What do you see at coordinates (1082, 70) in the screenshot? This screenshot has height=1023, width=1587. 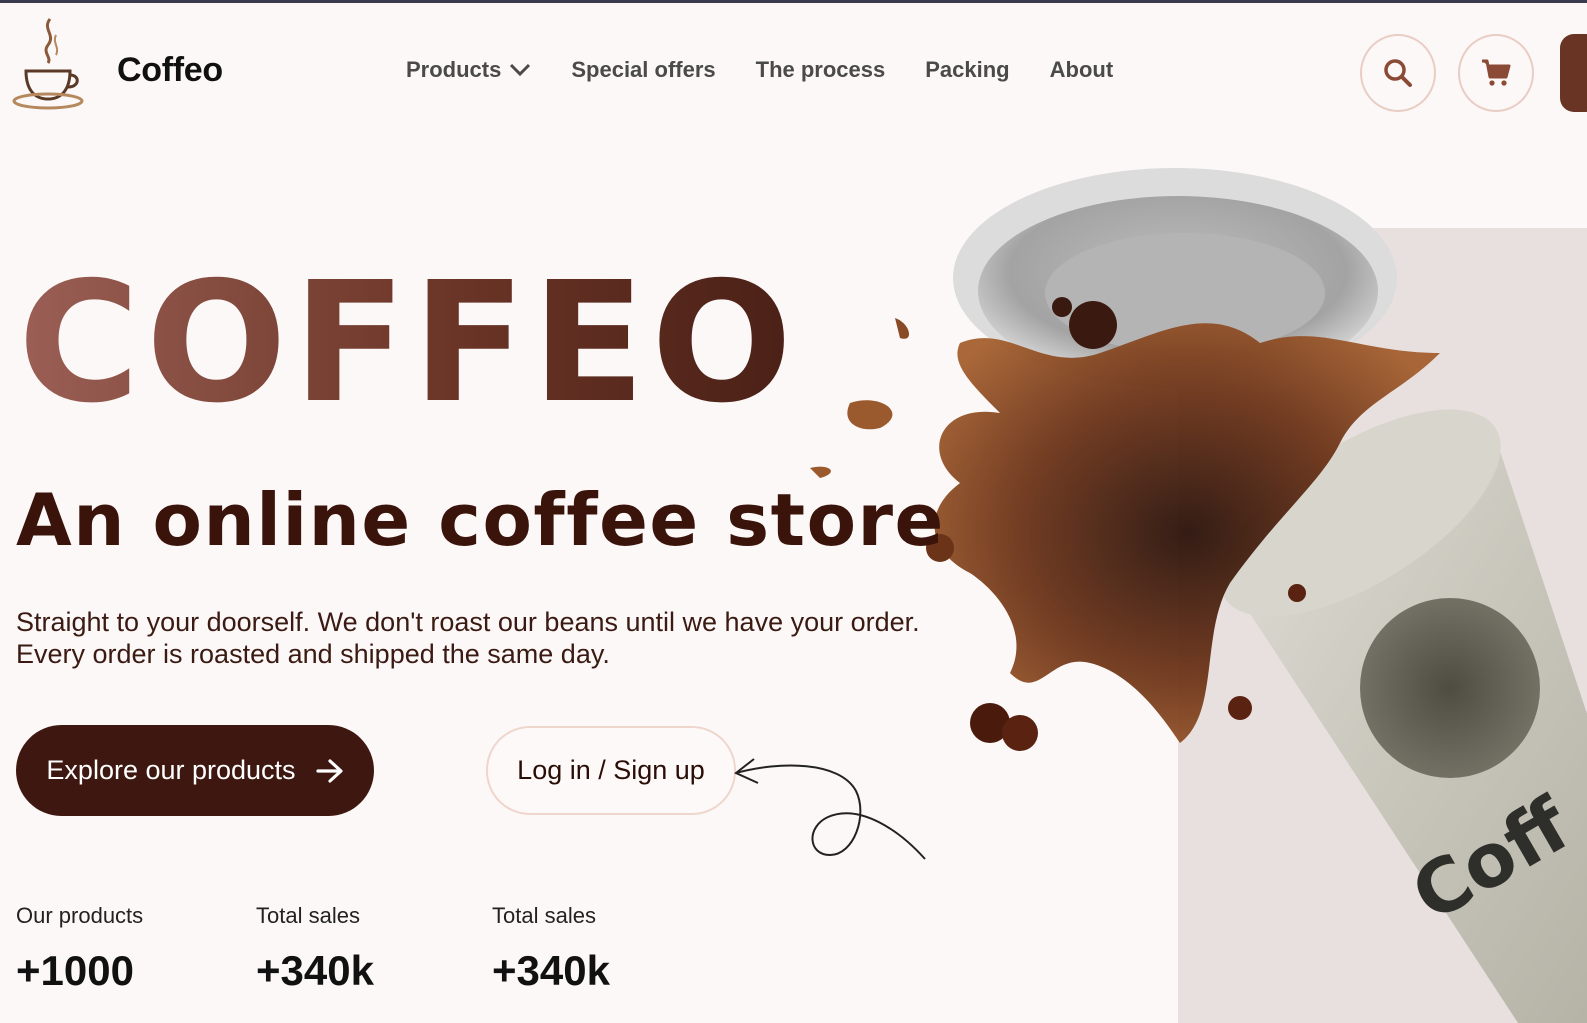 I see `nav-about: About` at bounding box center [1082, 70].